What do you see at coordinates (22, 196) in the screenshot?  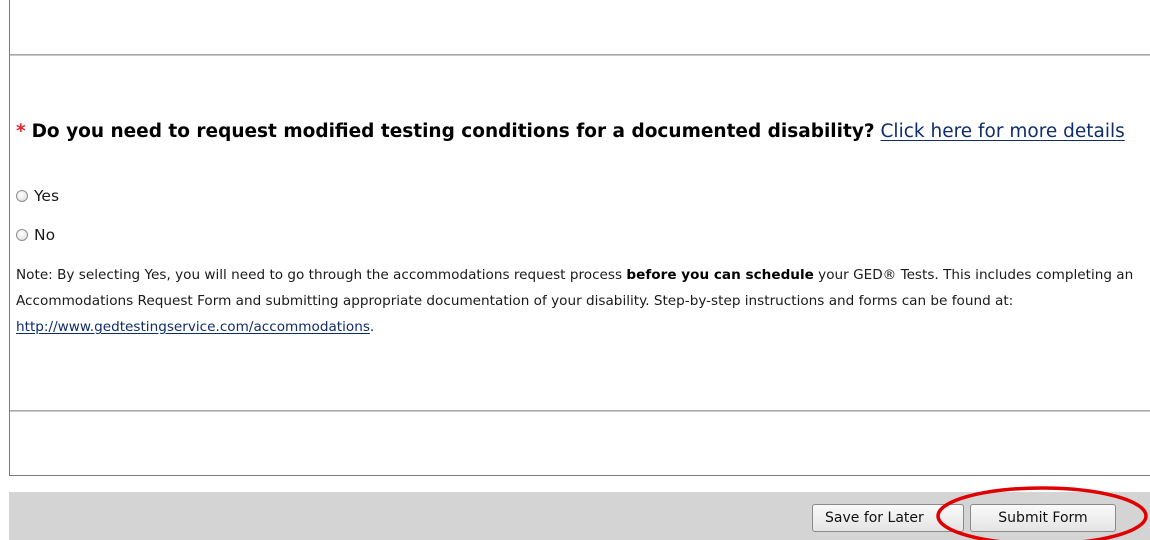 I see `radio-yes` at bounding box center [22, 196].